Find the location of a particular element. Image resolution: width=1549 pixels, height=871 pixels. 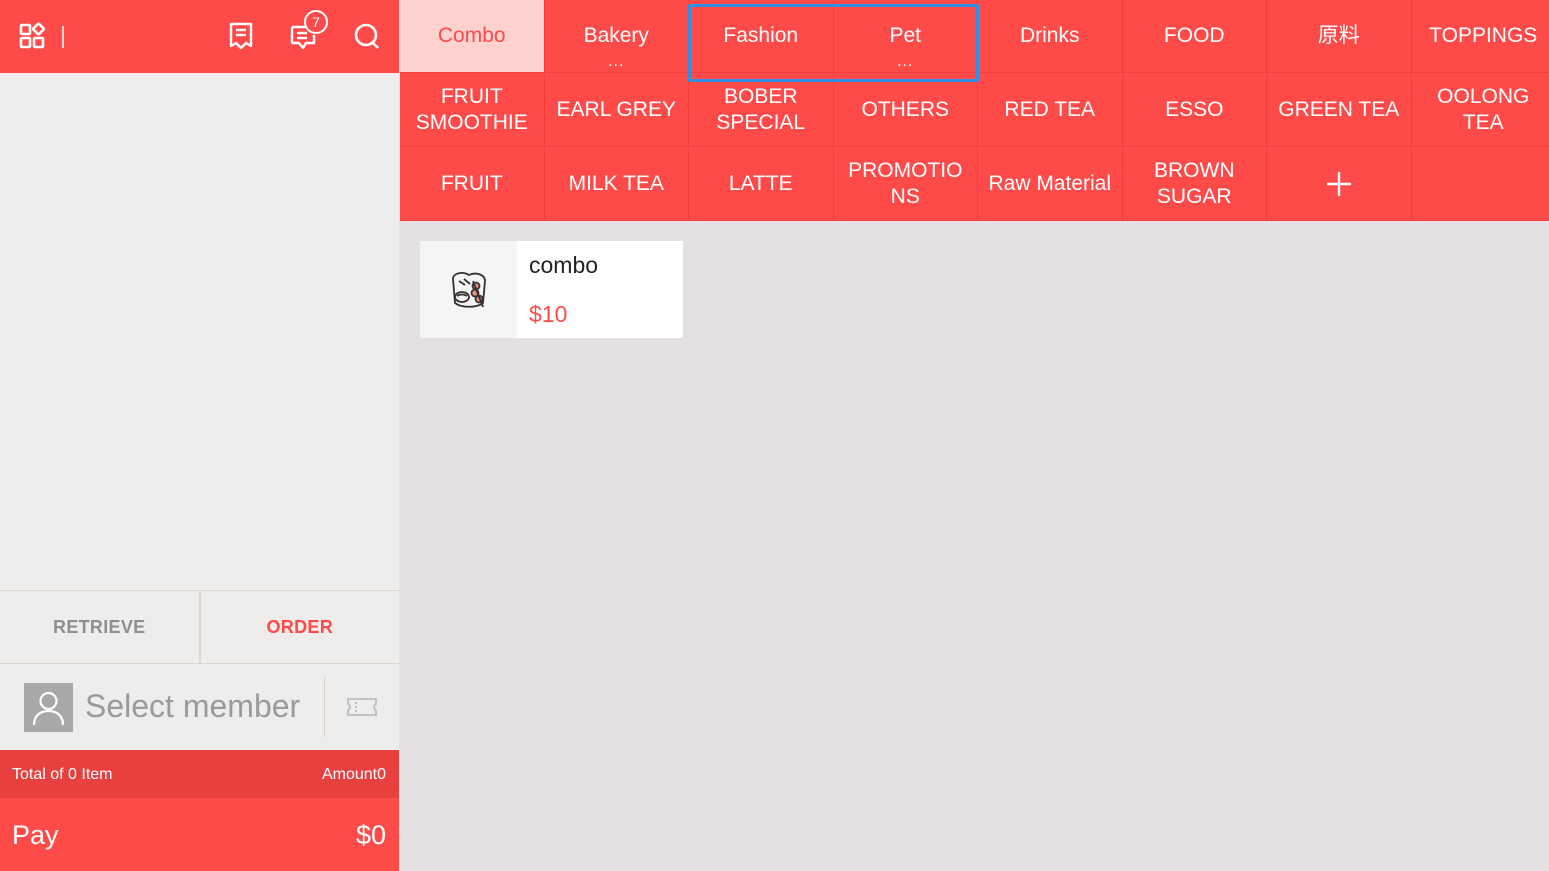

order-button: ORDER is located at coordinates (300, 627).